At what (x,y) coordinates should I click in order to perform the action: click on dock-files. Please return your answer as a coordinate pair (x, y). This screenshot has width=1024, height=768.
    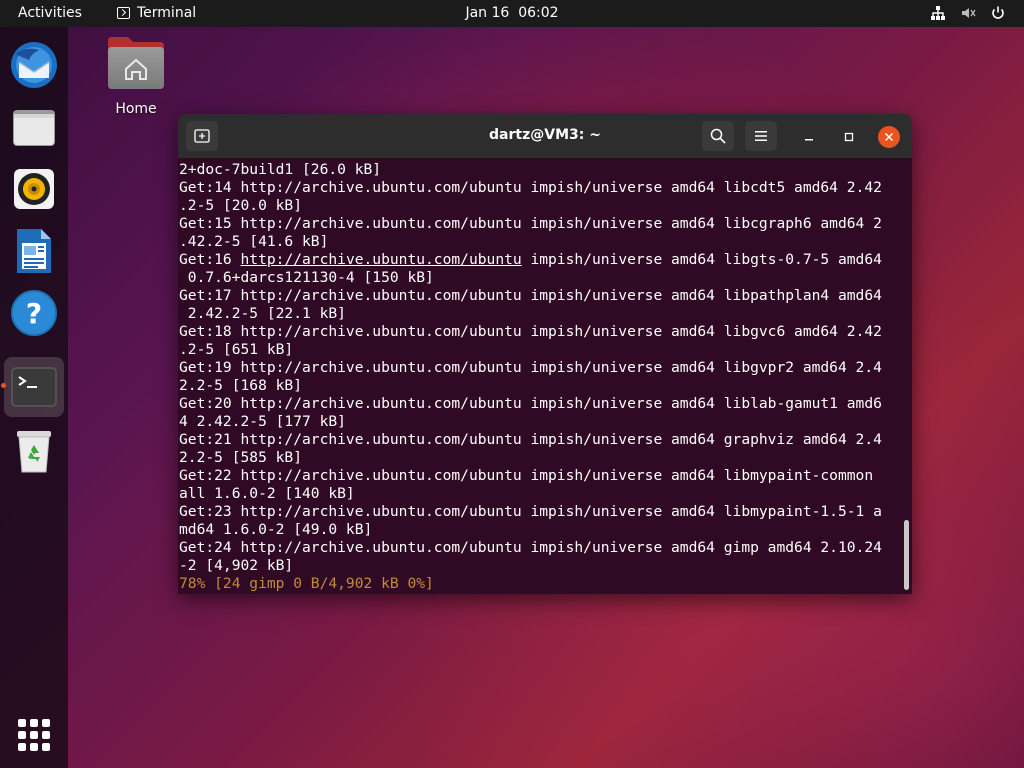
    Looking at the image, I should click on (34, 127).